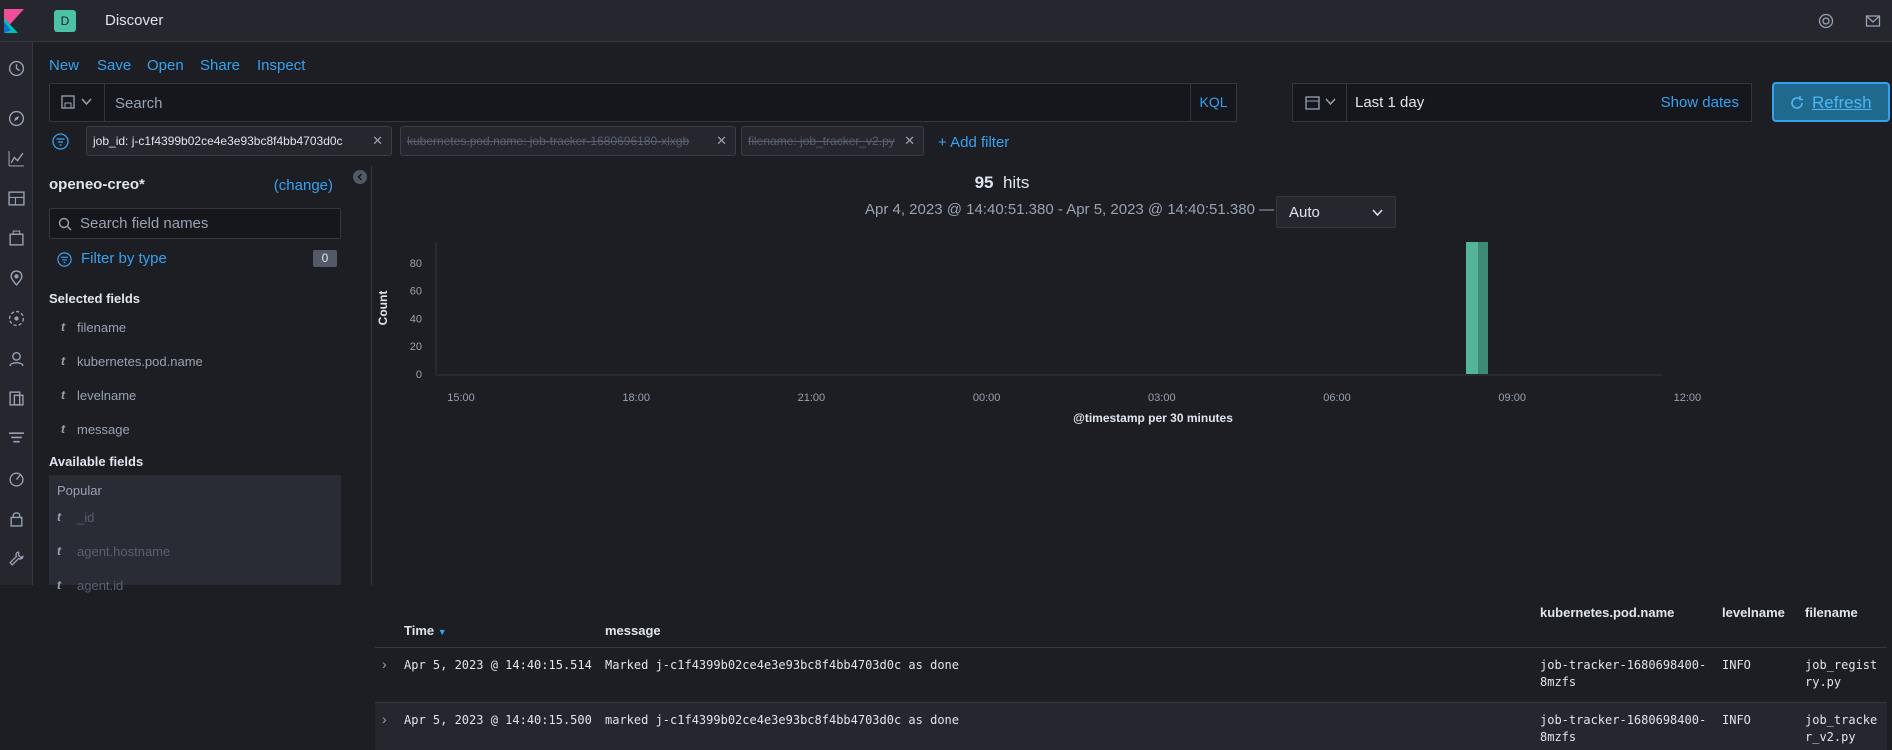 Image resolution: width=1892 pixels, height=750 pixels. I want to click on date-picker: Last 1 day Show dates, so click(1522, 102).